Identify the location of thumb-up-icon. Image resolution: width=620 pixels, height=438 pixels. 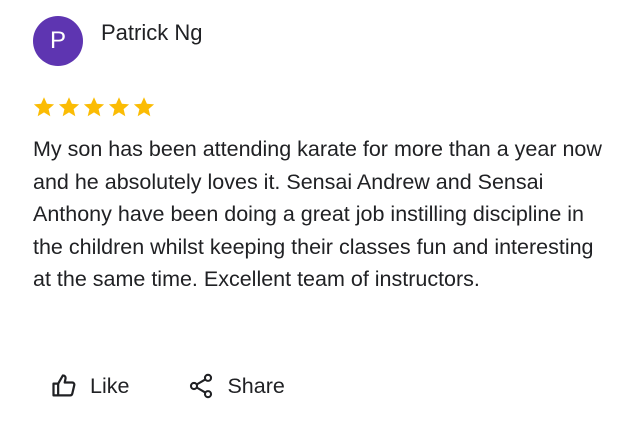
(64, 386).